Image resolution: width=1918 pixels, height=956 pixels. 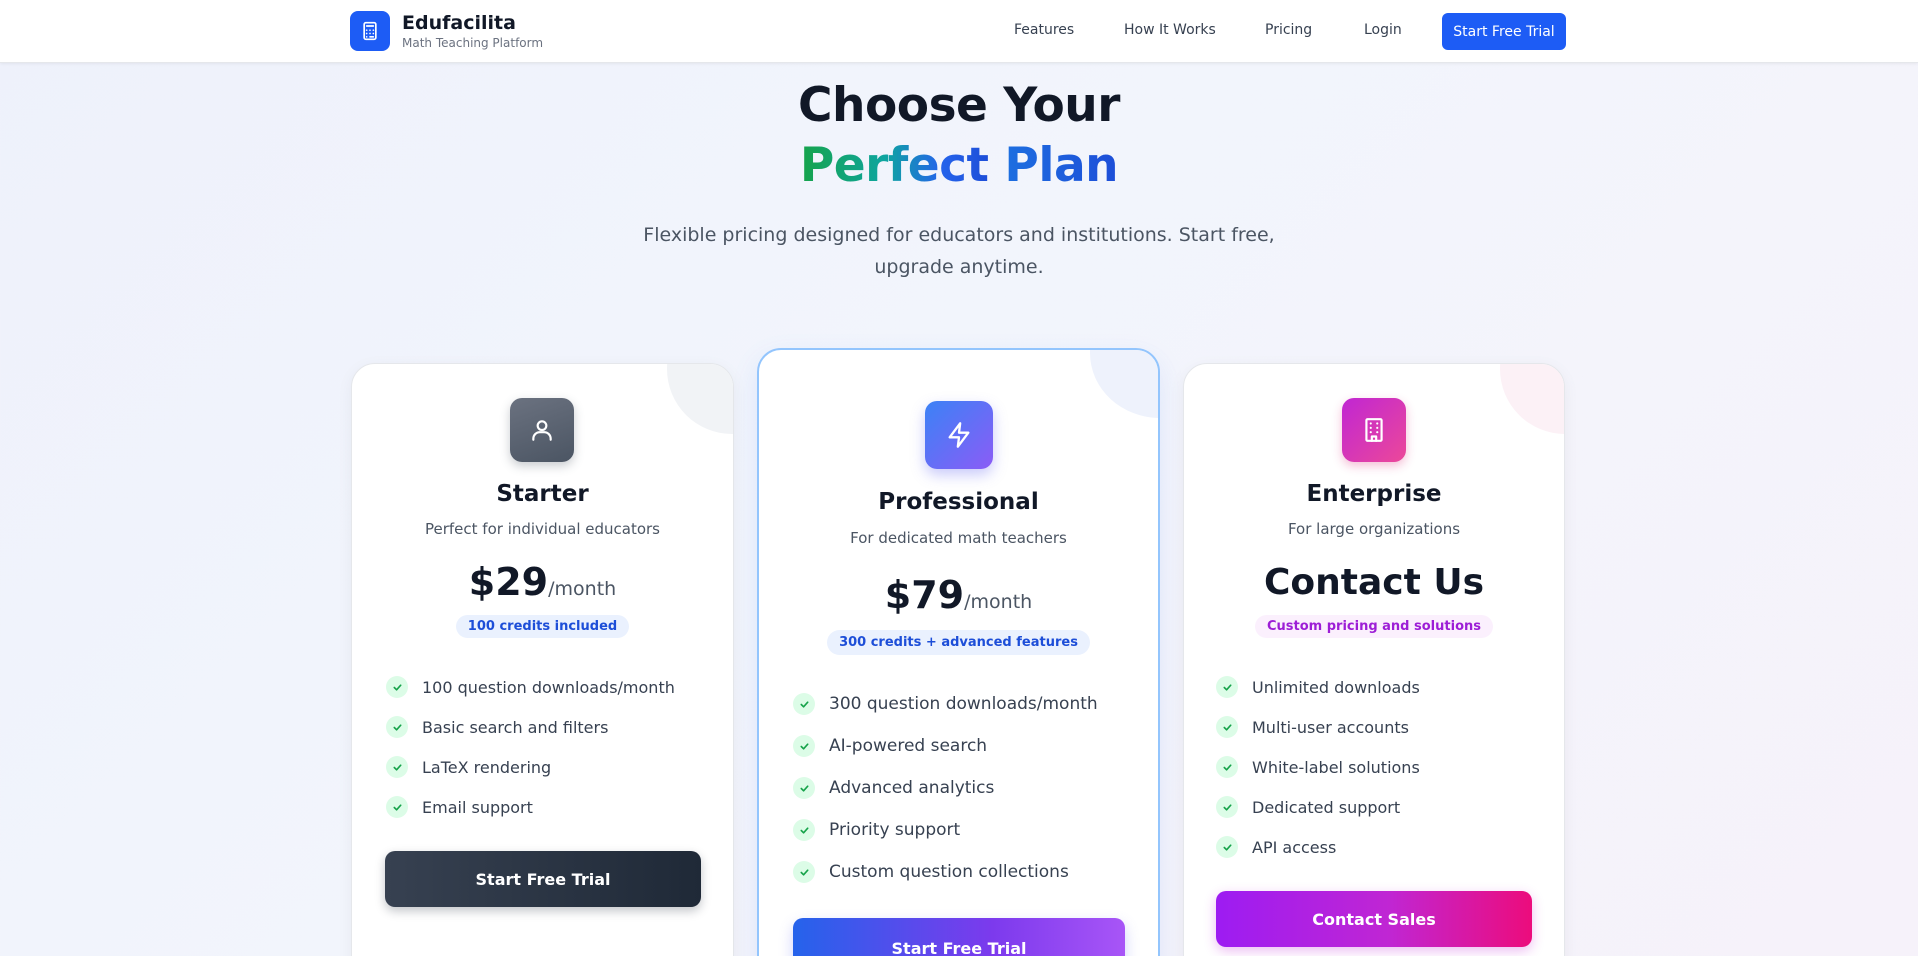 I want to click on feature-text: AI-powered search, so click(x=908, y=746).